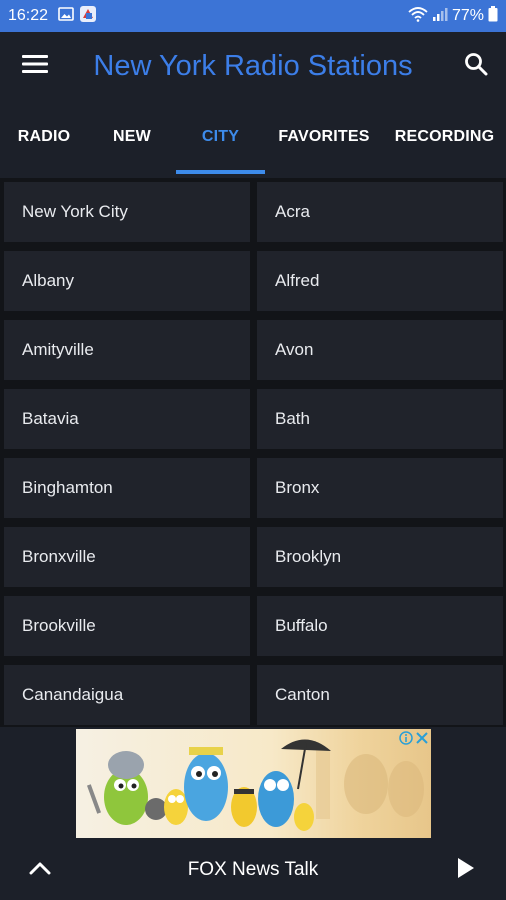 The width and height of the screenshot is (506, 900). I want to click on tab-bar: RADIO NEW CITY FAVORITES RECORDING, so click(253, 137).